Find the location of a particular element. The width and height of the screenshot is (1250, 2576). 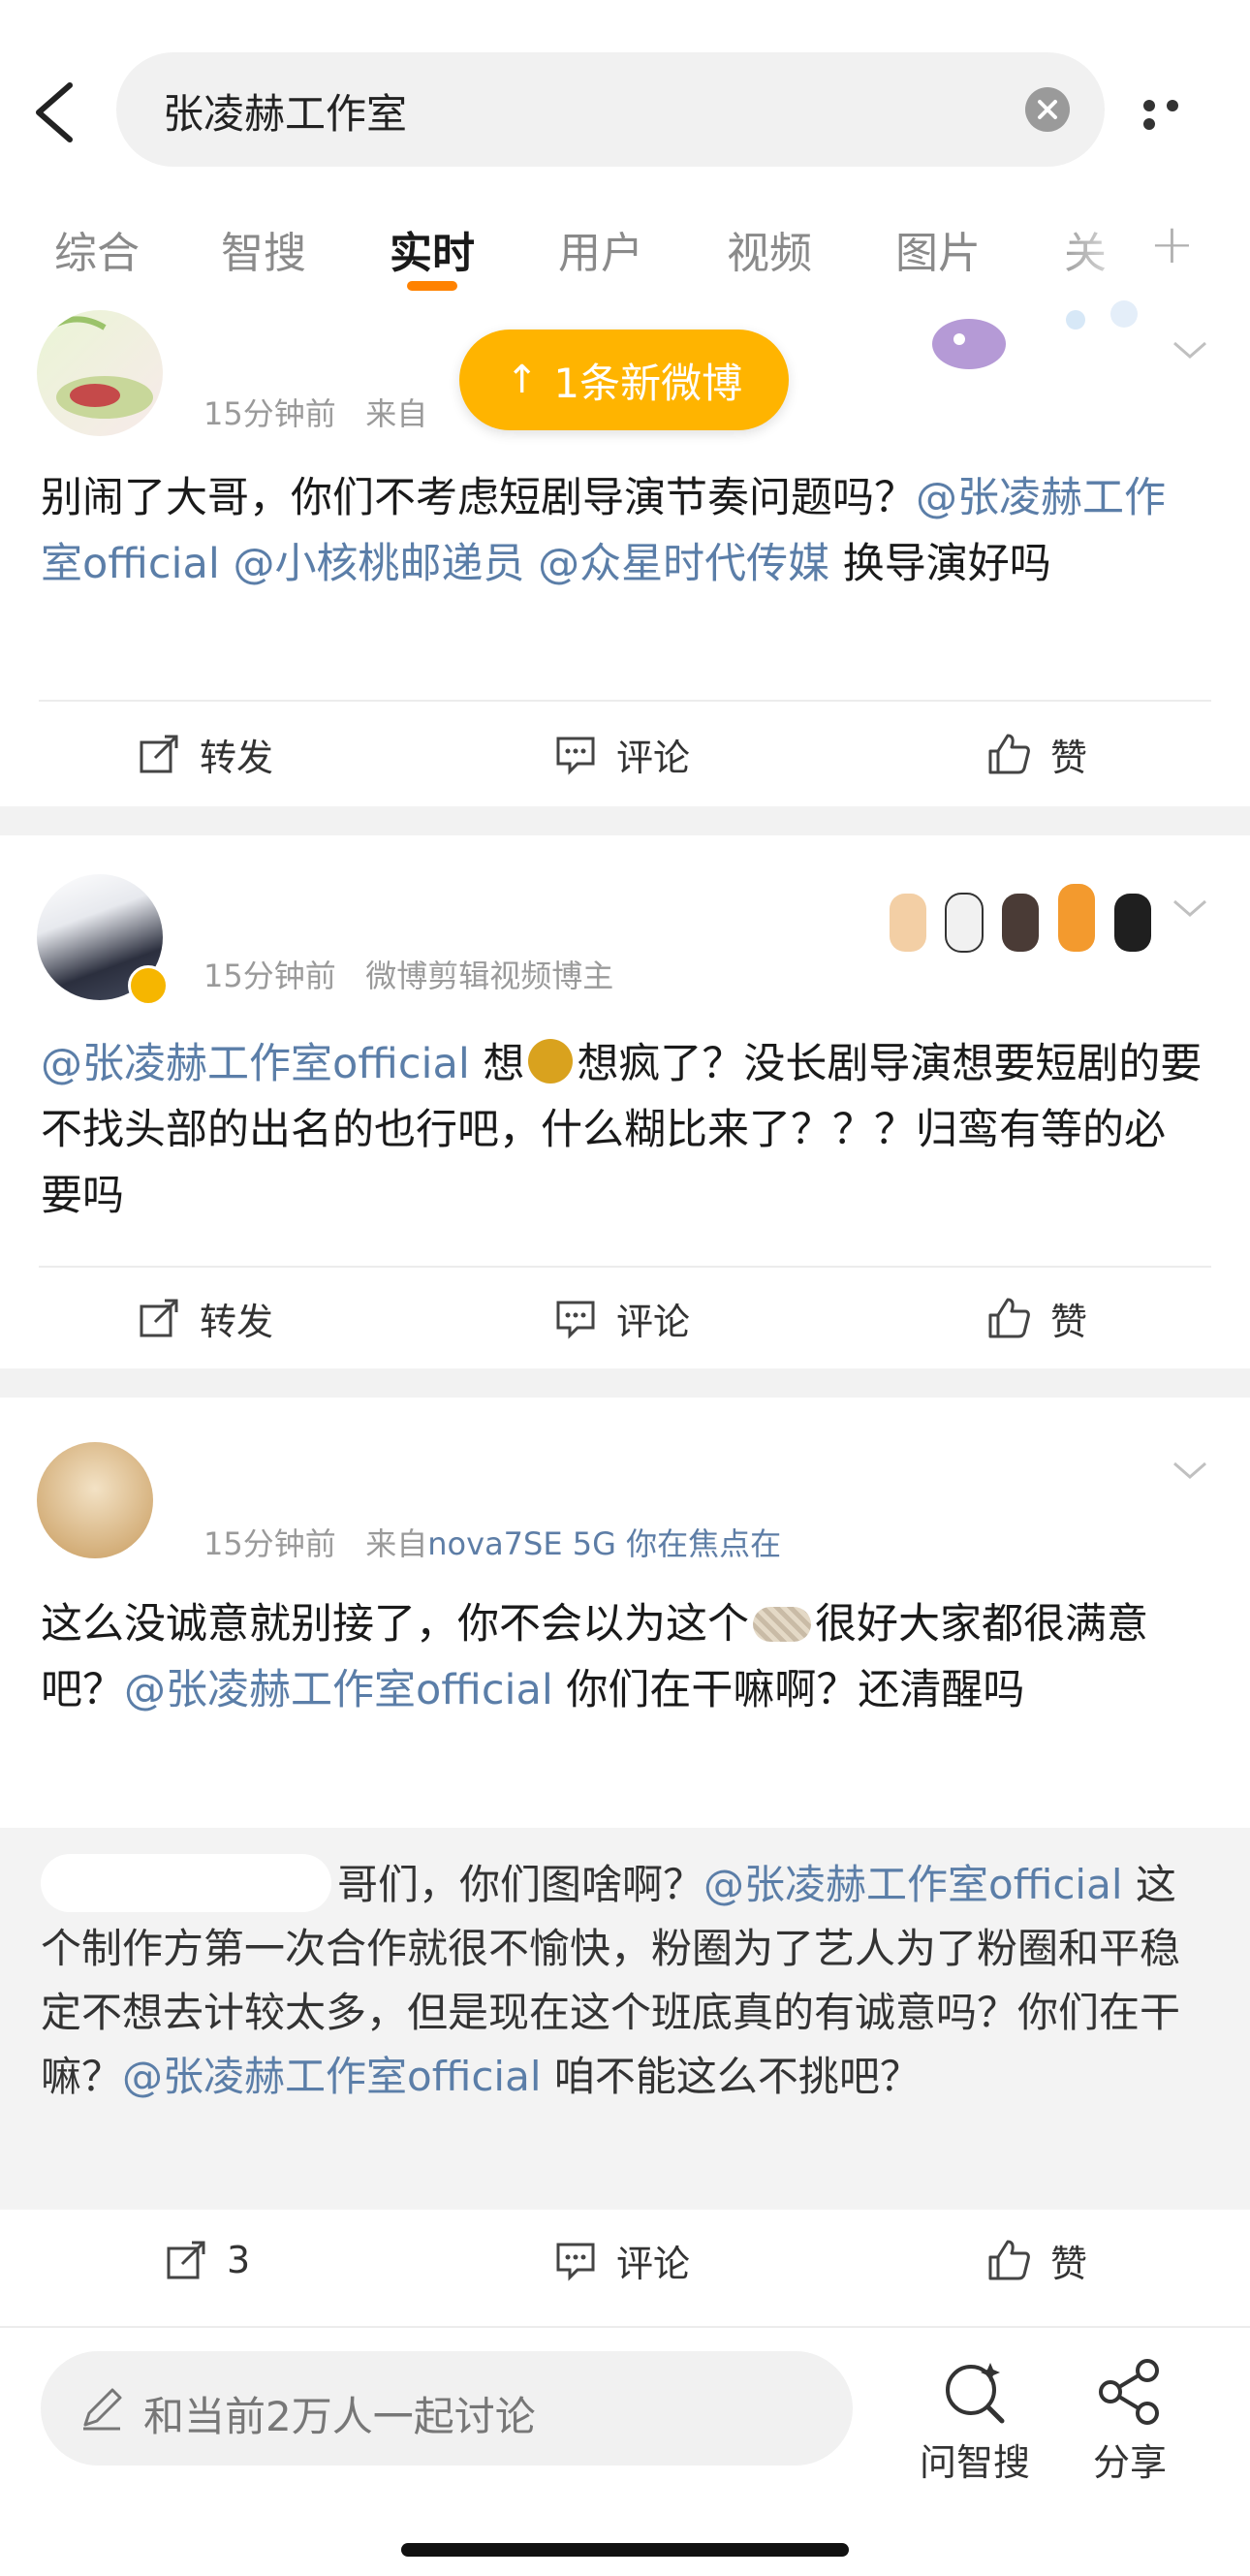

add-tab-icon: + is located at coordinates (1172, 244).